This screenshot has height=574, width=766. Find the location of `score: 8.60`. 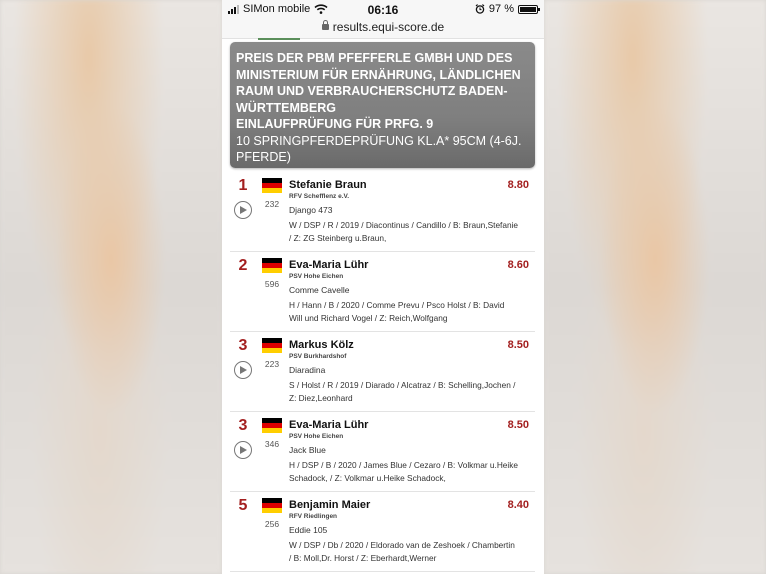

score: 8.60 is located at coordinates (518, 265).